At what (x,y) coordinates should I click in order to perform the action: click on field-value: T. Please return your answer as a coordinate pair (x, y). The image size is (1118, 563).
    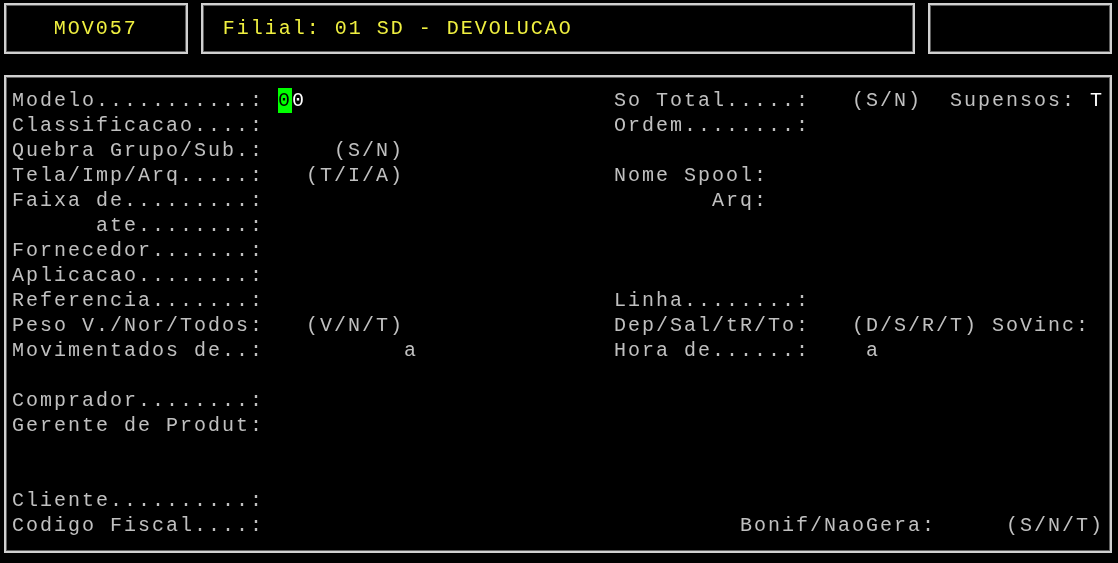
    Looking at the image, I should click on (1097, 100).